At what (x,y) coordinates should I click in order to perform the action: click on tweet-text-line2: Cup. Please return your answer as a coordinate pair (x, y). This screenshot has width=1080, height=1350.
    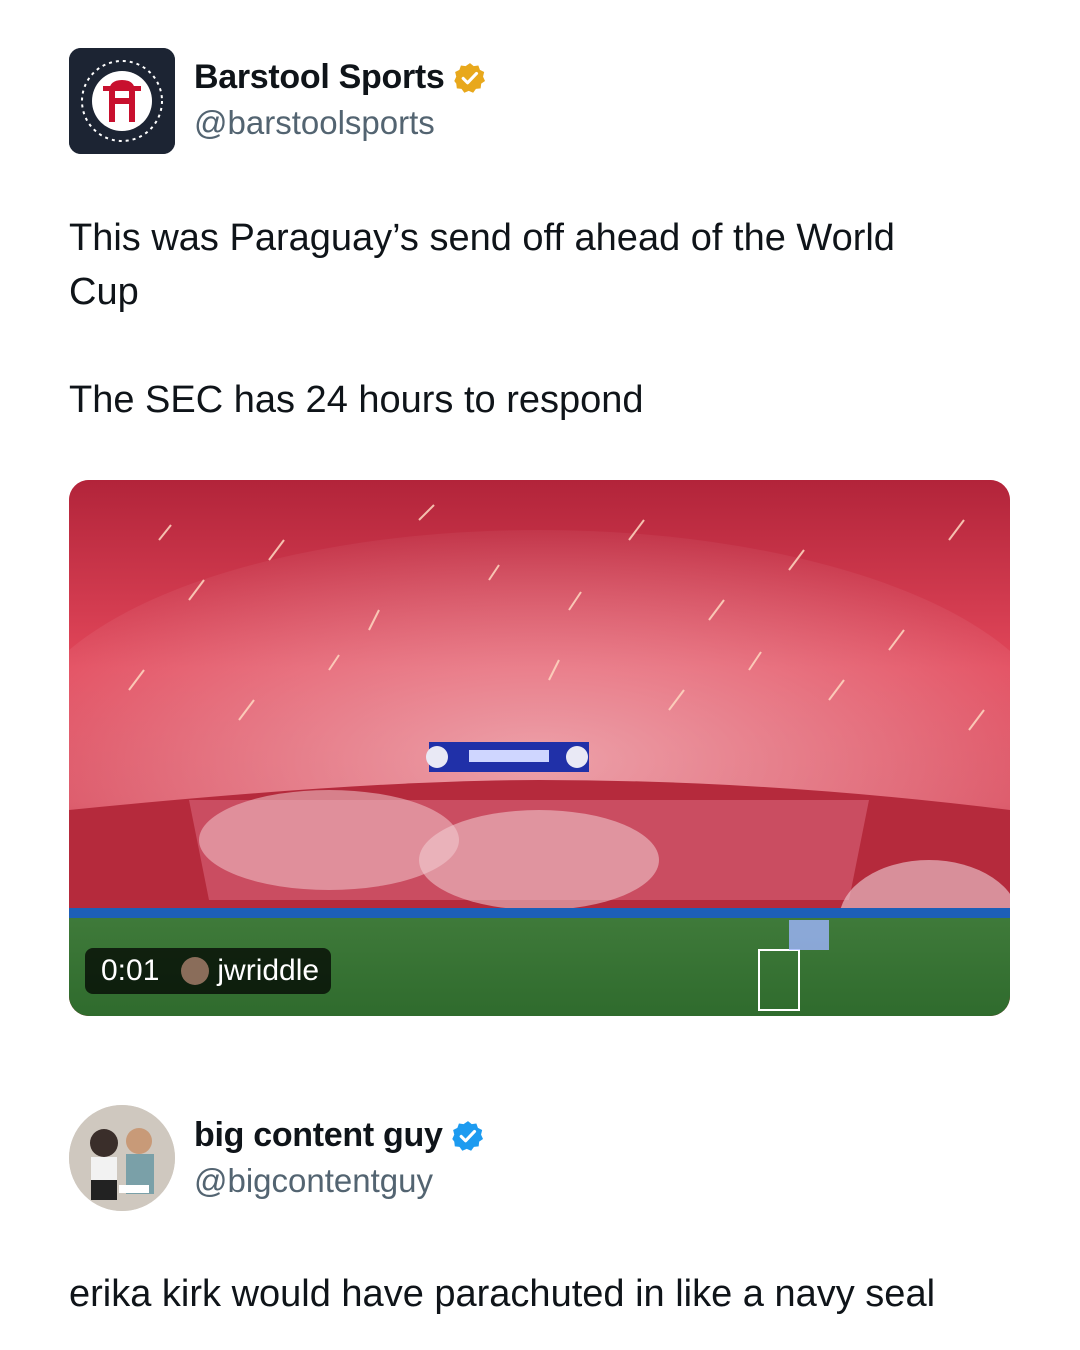
    Looking at the image, I should click on (104, 292).